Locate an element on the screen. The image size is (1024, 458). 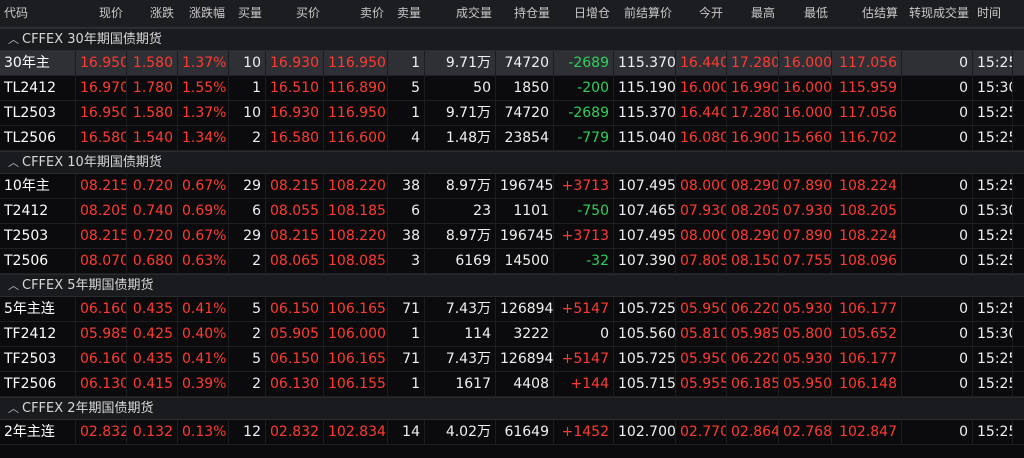
cell-bidv: 5 is located at coordinates (247, 309).